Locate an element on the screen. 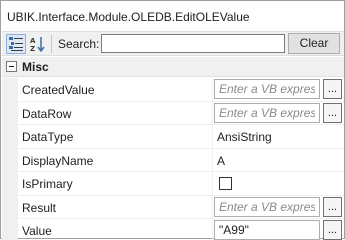 This screenshot has height=240, width=345. categorized-view-button is located at coordinates (16, 44).